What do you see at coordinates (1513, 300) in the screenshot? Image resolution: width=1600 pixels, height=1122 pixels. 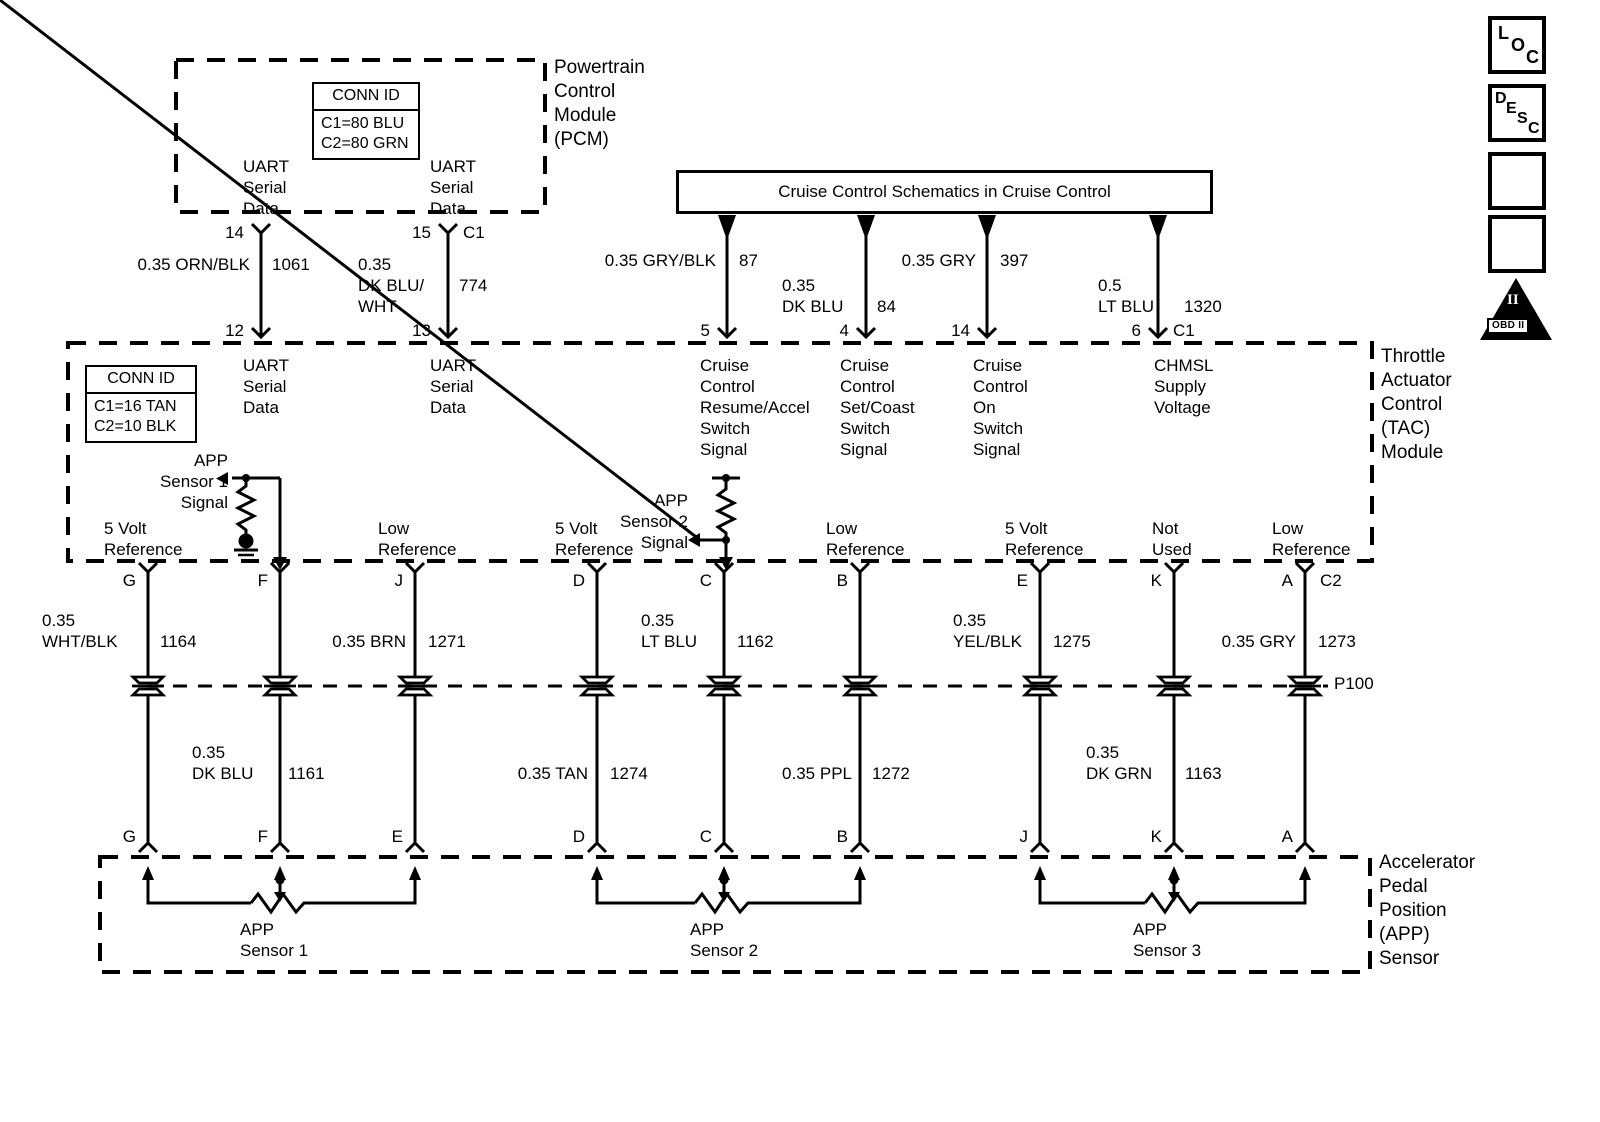 I see `obd-roman-numeral: II` at bounding box center [1513, 300].